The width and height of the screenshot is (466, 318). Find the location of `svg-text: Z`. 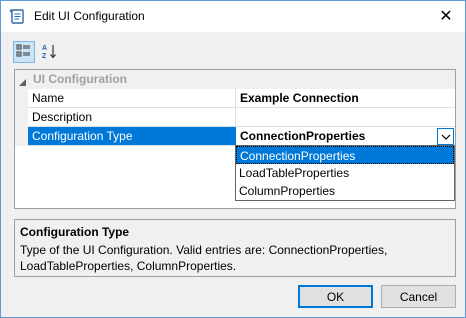

svg-text: Z is located at coordinates (44, 56).